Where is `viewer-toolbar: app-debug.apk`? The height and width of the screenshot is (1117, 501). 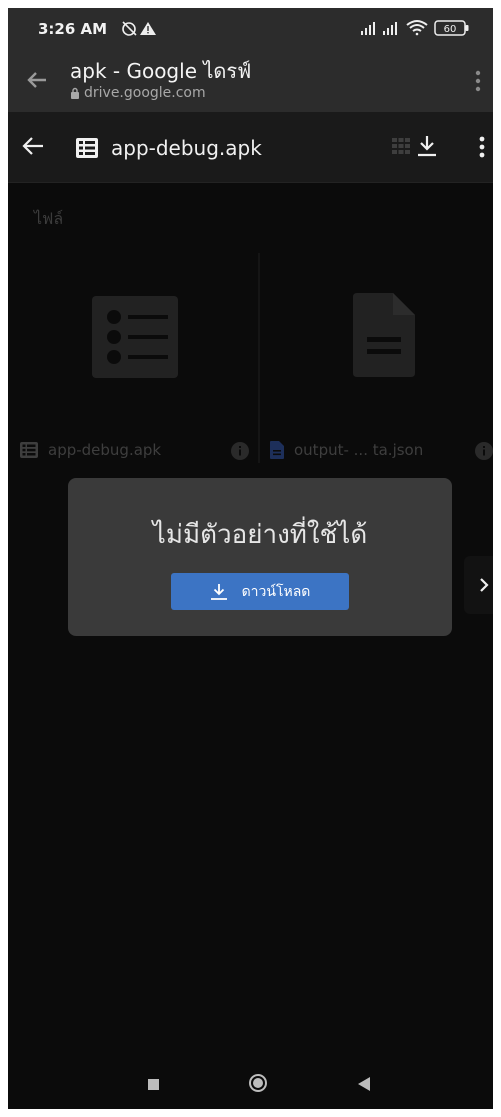
viewer-toolbar: app-debug.apk is located at coordinates (250, 147).